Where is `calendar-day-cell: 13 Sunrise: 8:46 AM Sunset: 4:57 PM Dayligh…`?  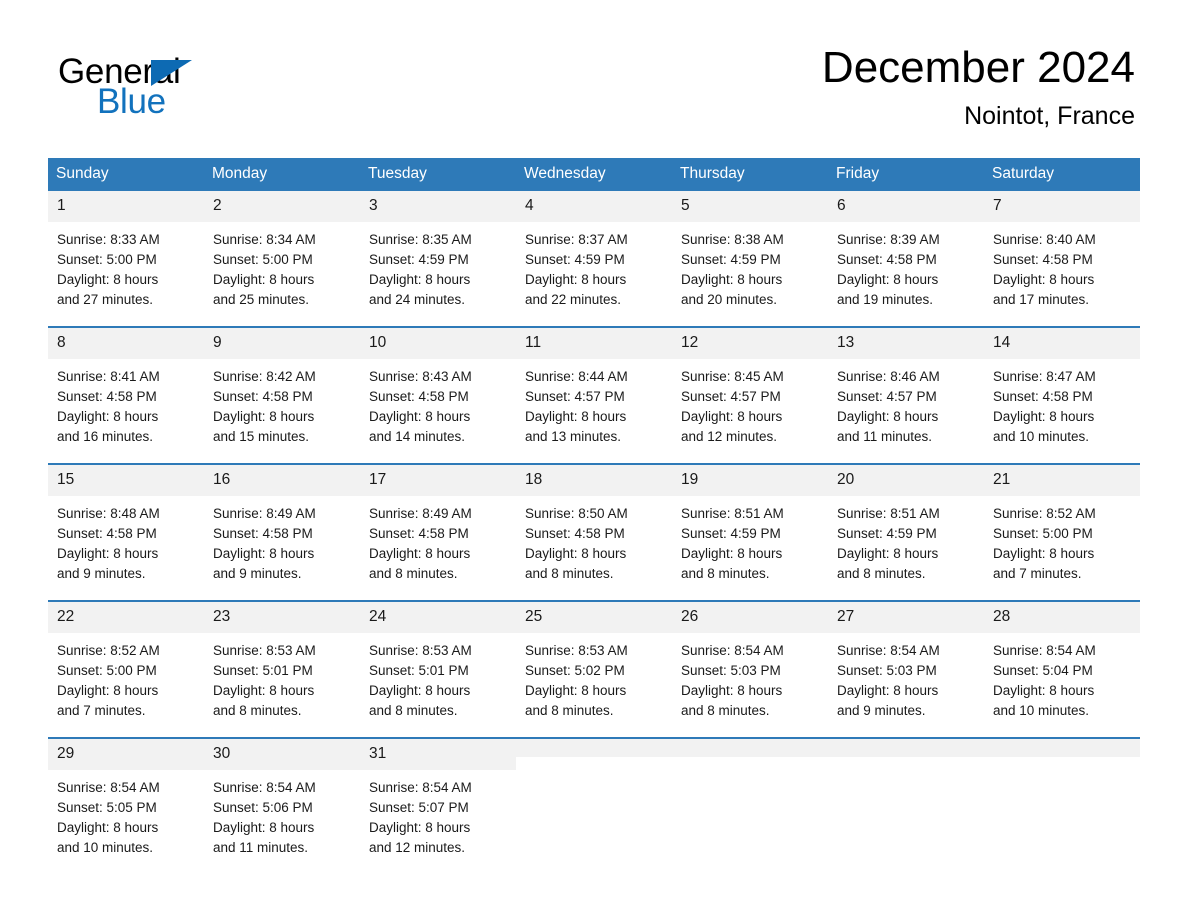 calendar-day-cell: 13 Sunrise: 8:46 AM Sunset: 4:57 PM Dayligh… is located at coordinates (906, 395).